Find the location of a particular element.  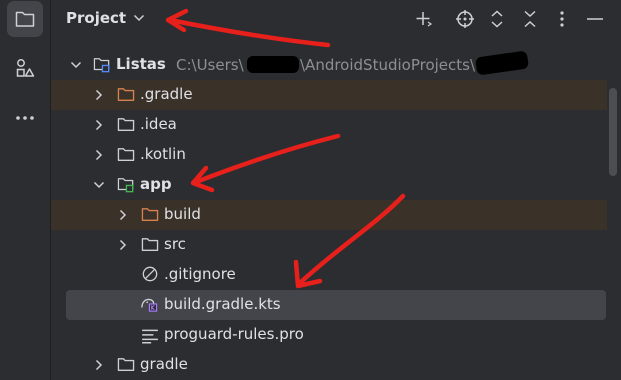

redaction-mark is located at coordinates (273, 64).